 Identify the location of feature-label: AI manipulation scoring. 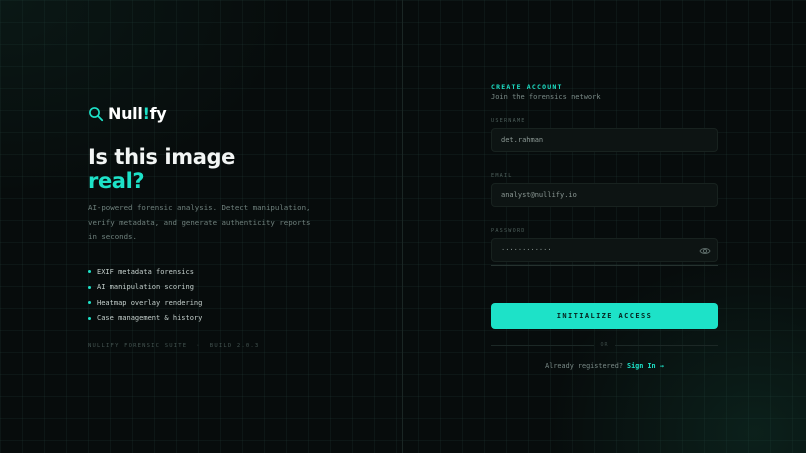
(145, 287).